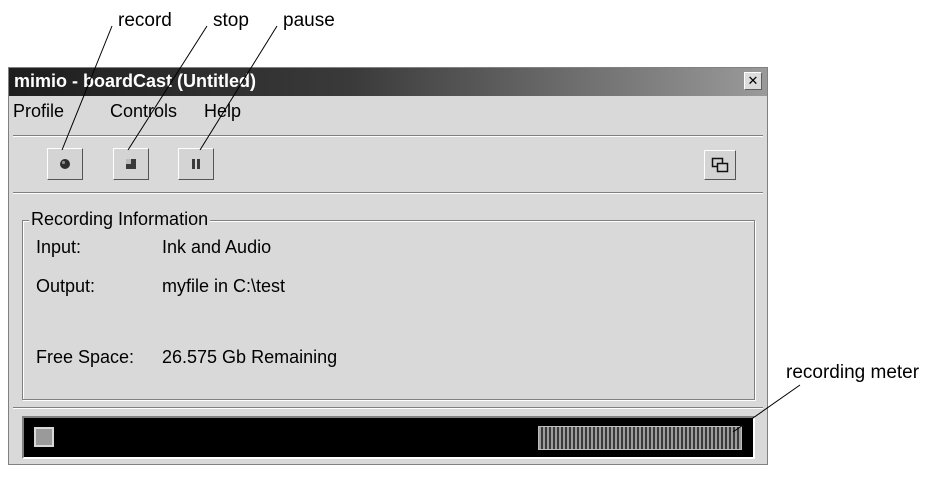 The width and height of the screenshot is (950, 479). What do you see at coordinates (38, 111) in the screenshot?
I see `menu-profile: Profile` at bounding box center [38, 111].